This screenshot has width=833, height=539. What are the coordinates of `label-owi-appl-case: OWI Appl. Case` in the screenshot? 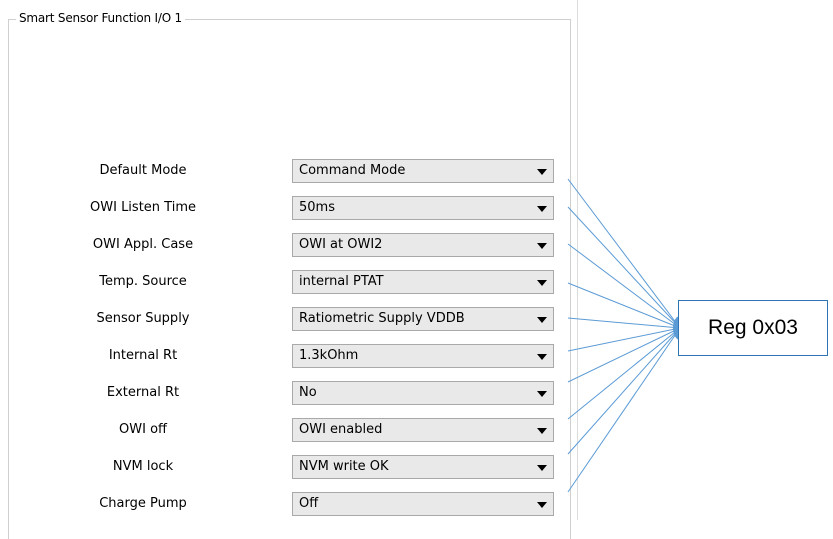 It's located at (143, 244).